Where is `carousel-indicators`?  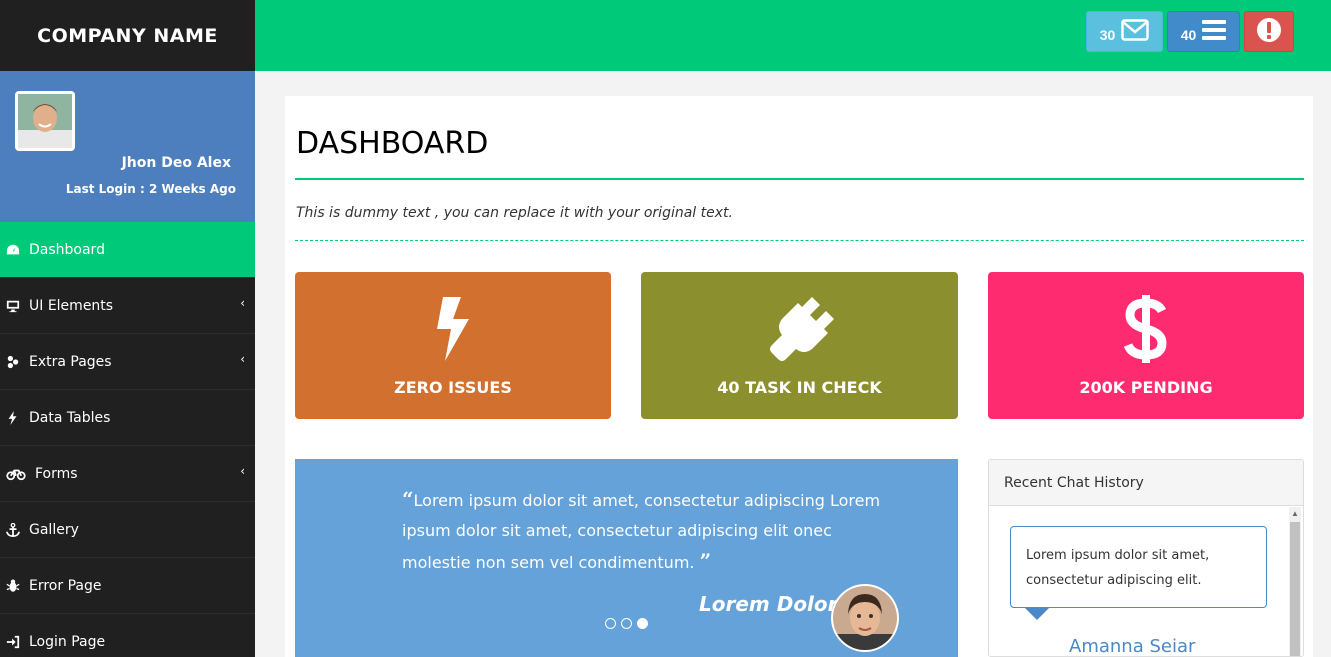
carousel-indicators is located at coordinates (626, 623).